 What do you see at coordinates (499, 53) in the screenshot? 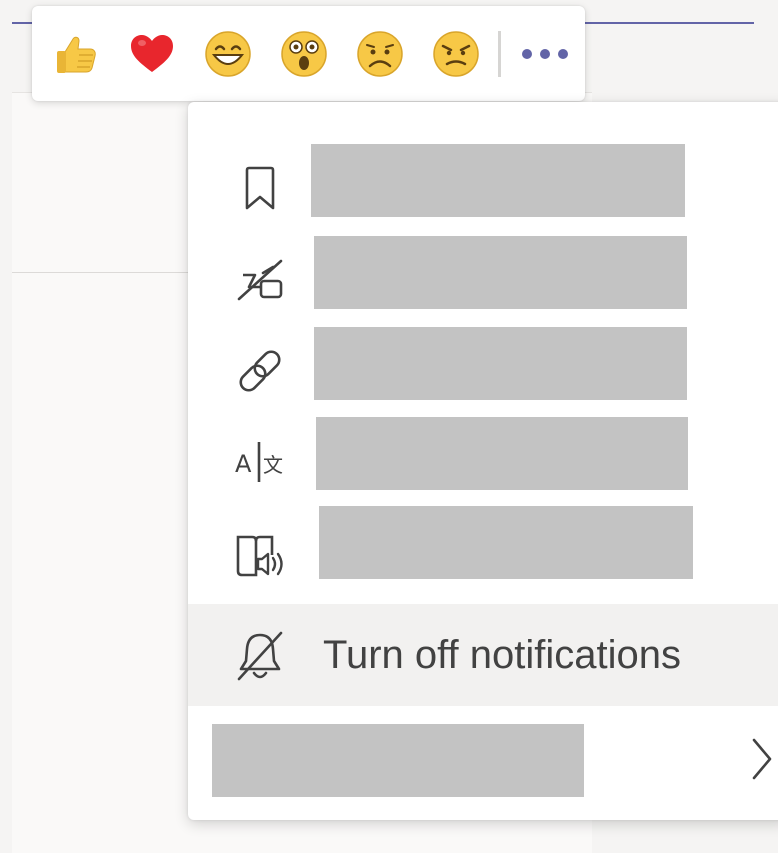
I see `reaction-separator` at bounding box center [499, 53].